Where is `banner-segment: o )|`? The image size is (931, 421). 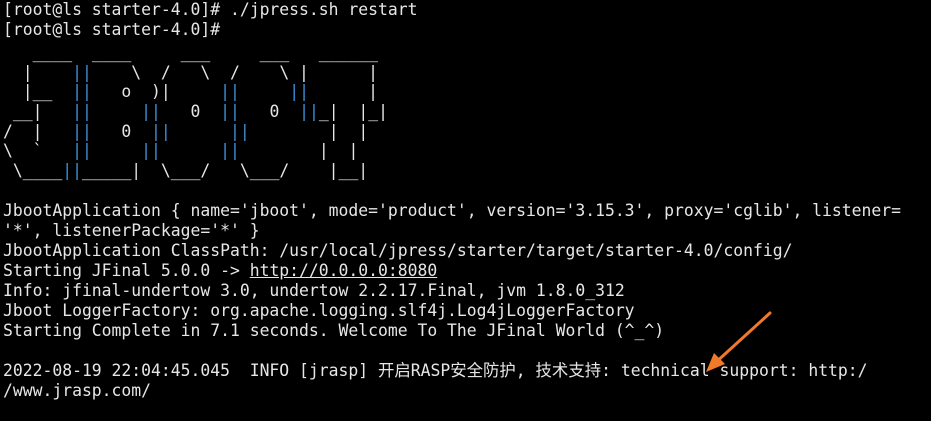 banner-segment: o )| is located at coordinates (156, 92).